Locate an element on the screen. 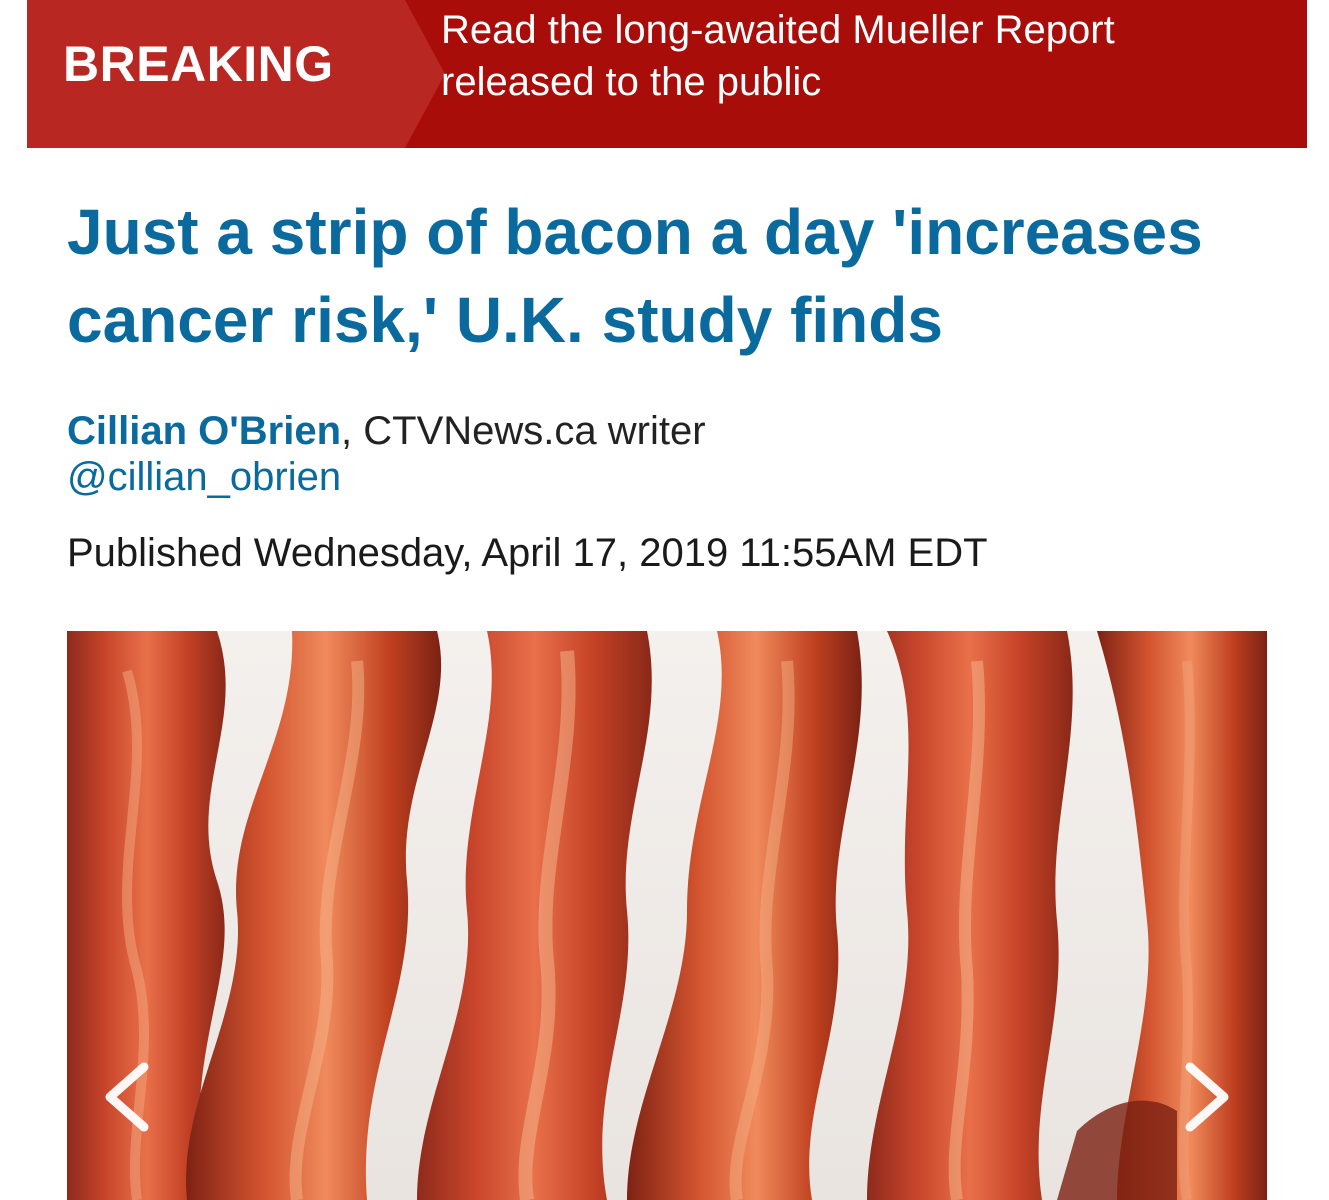  author-role: , CTVNews.ca writer is located at coordinates (523, 431).